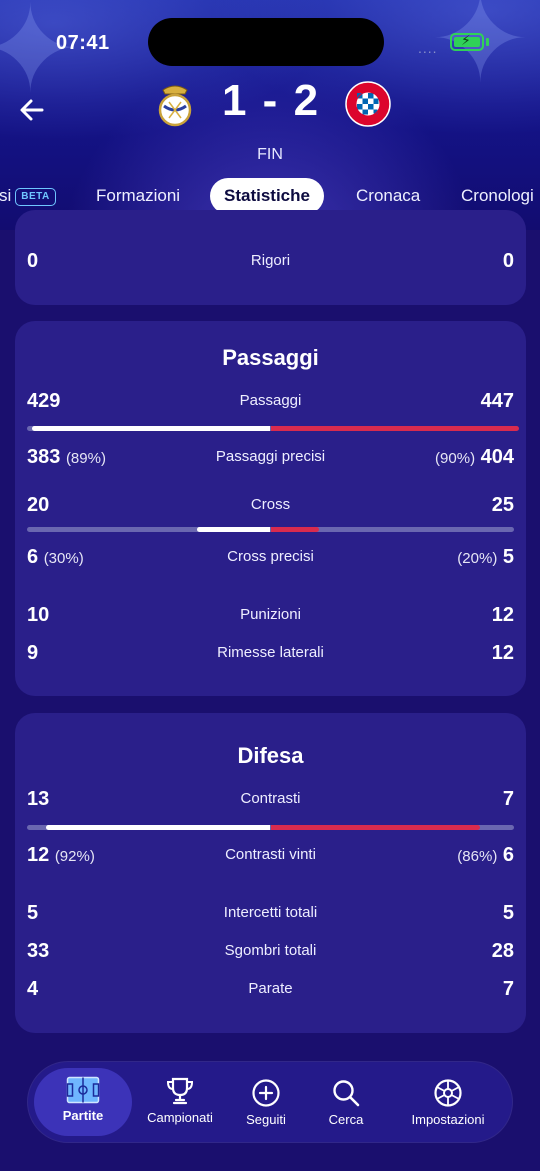 The width and height of the screenshot is (540, 1171). I want to click on stat-home-value: 12 (92%), so click(61, 855).